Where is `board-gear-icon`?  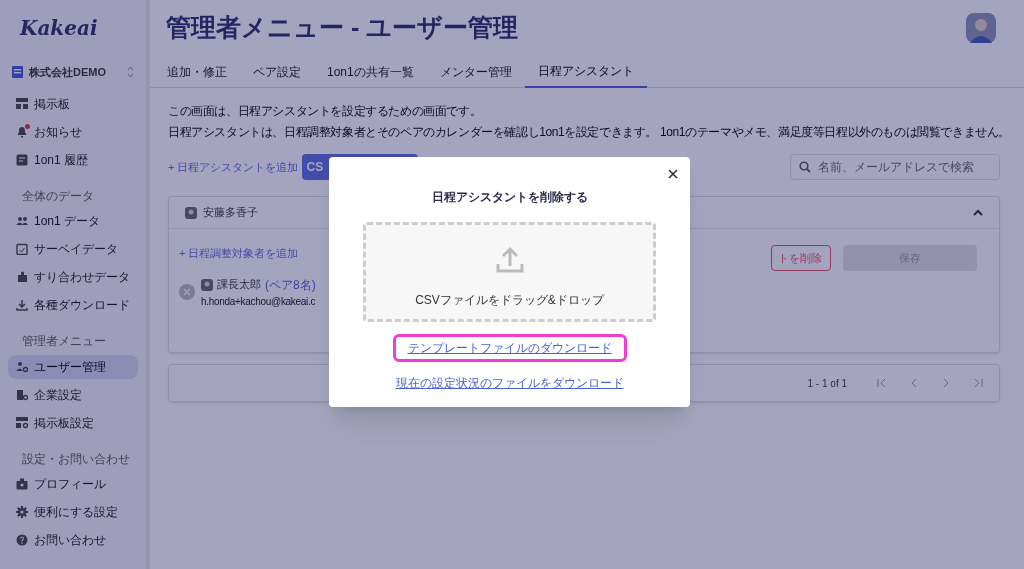
board-gear-icon is located at coordinates (22, 422).